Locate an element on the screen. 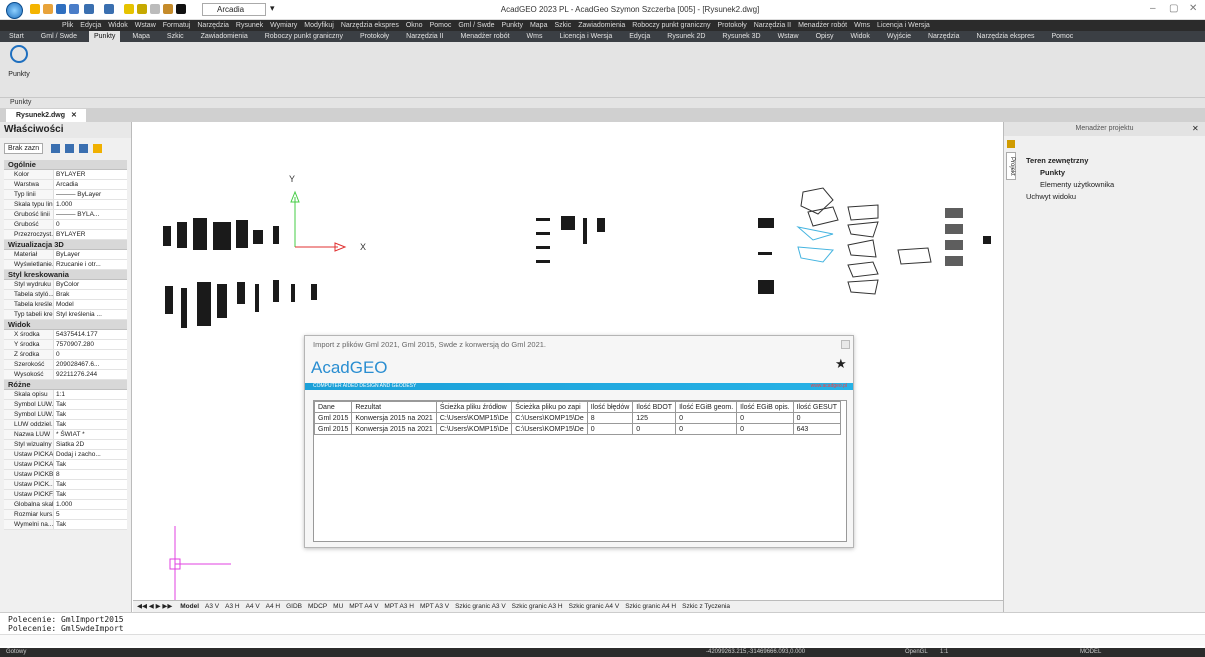 The image size is (1205, 657). save-icon is located at coordinates (61, 9).